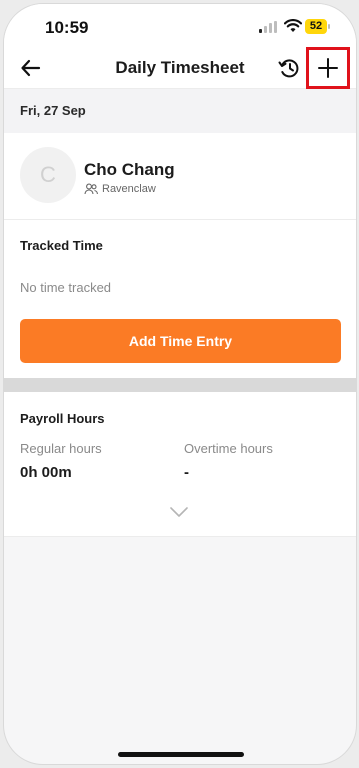  Describe the element at coordinates (62, 418) in the screenshot. I see `payroll-hours-title: Payroll Hours` at that location.